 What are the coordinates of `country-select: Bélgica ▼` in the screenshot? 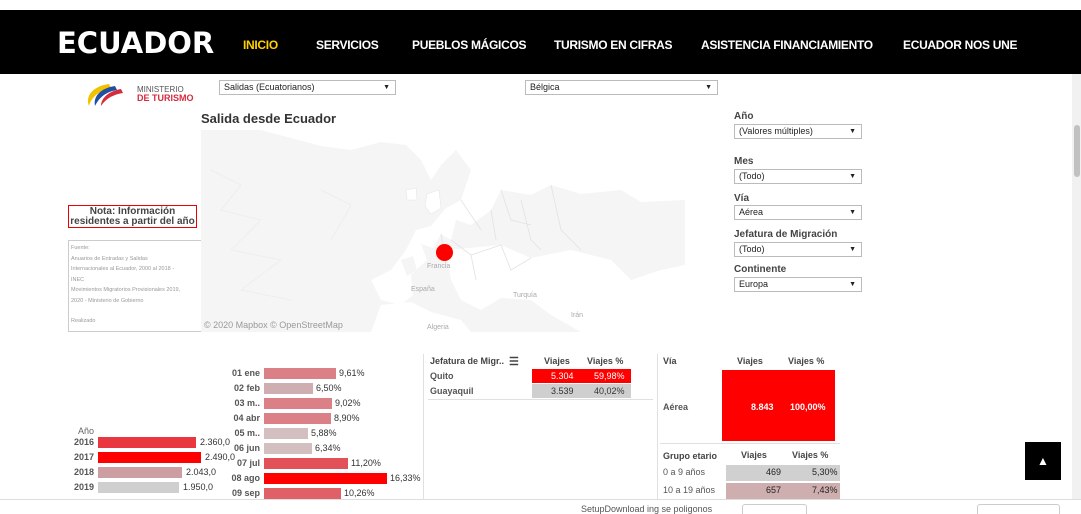 It's located at (621, 87).